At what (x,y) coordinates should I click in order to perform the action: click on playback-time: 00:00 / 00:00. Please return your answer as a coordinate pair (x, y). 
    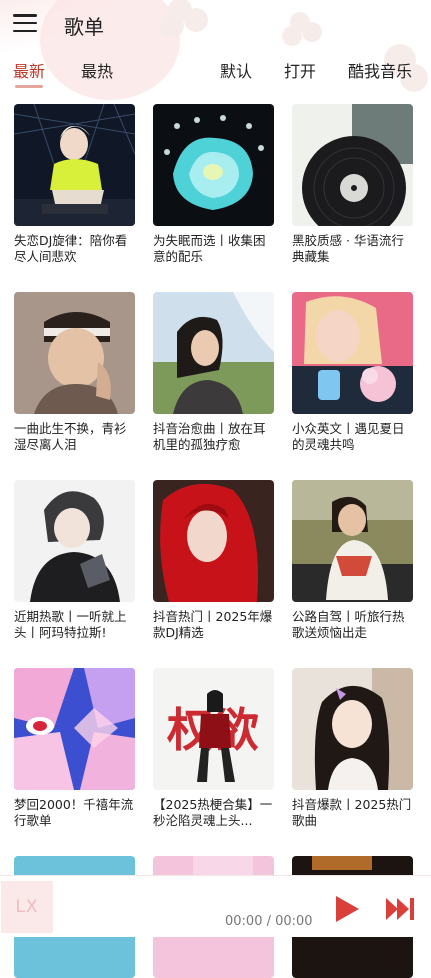
    Looking at the image, I should click on (269, 921).